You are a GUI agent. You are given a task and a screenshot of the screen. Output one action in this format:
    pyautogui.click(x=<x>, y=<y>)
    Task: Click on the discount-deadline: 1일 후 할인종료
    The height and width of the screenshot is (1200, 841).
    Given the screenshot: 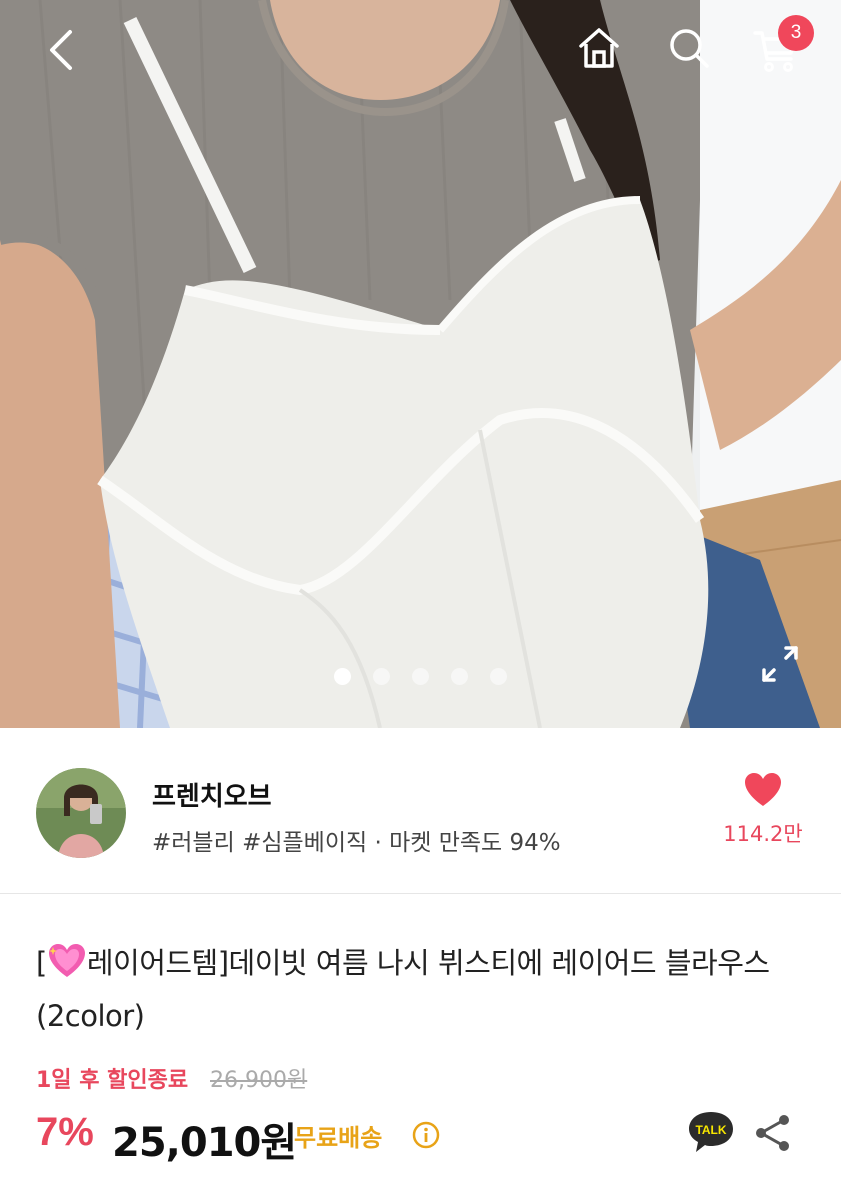 What is the action you would take?
    pyautogui.click(x=112, y=1080)
    